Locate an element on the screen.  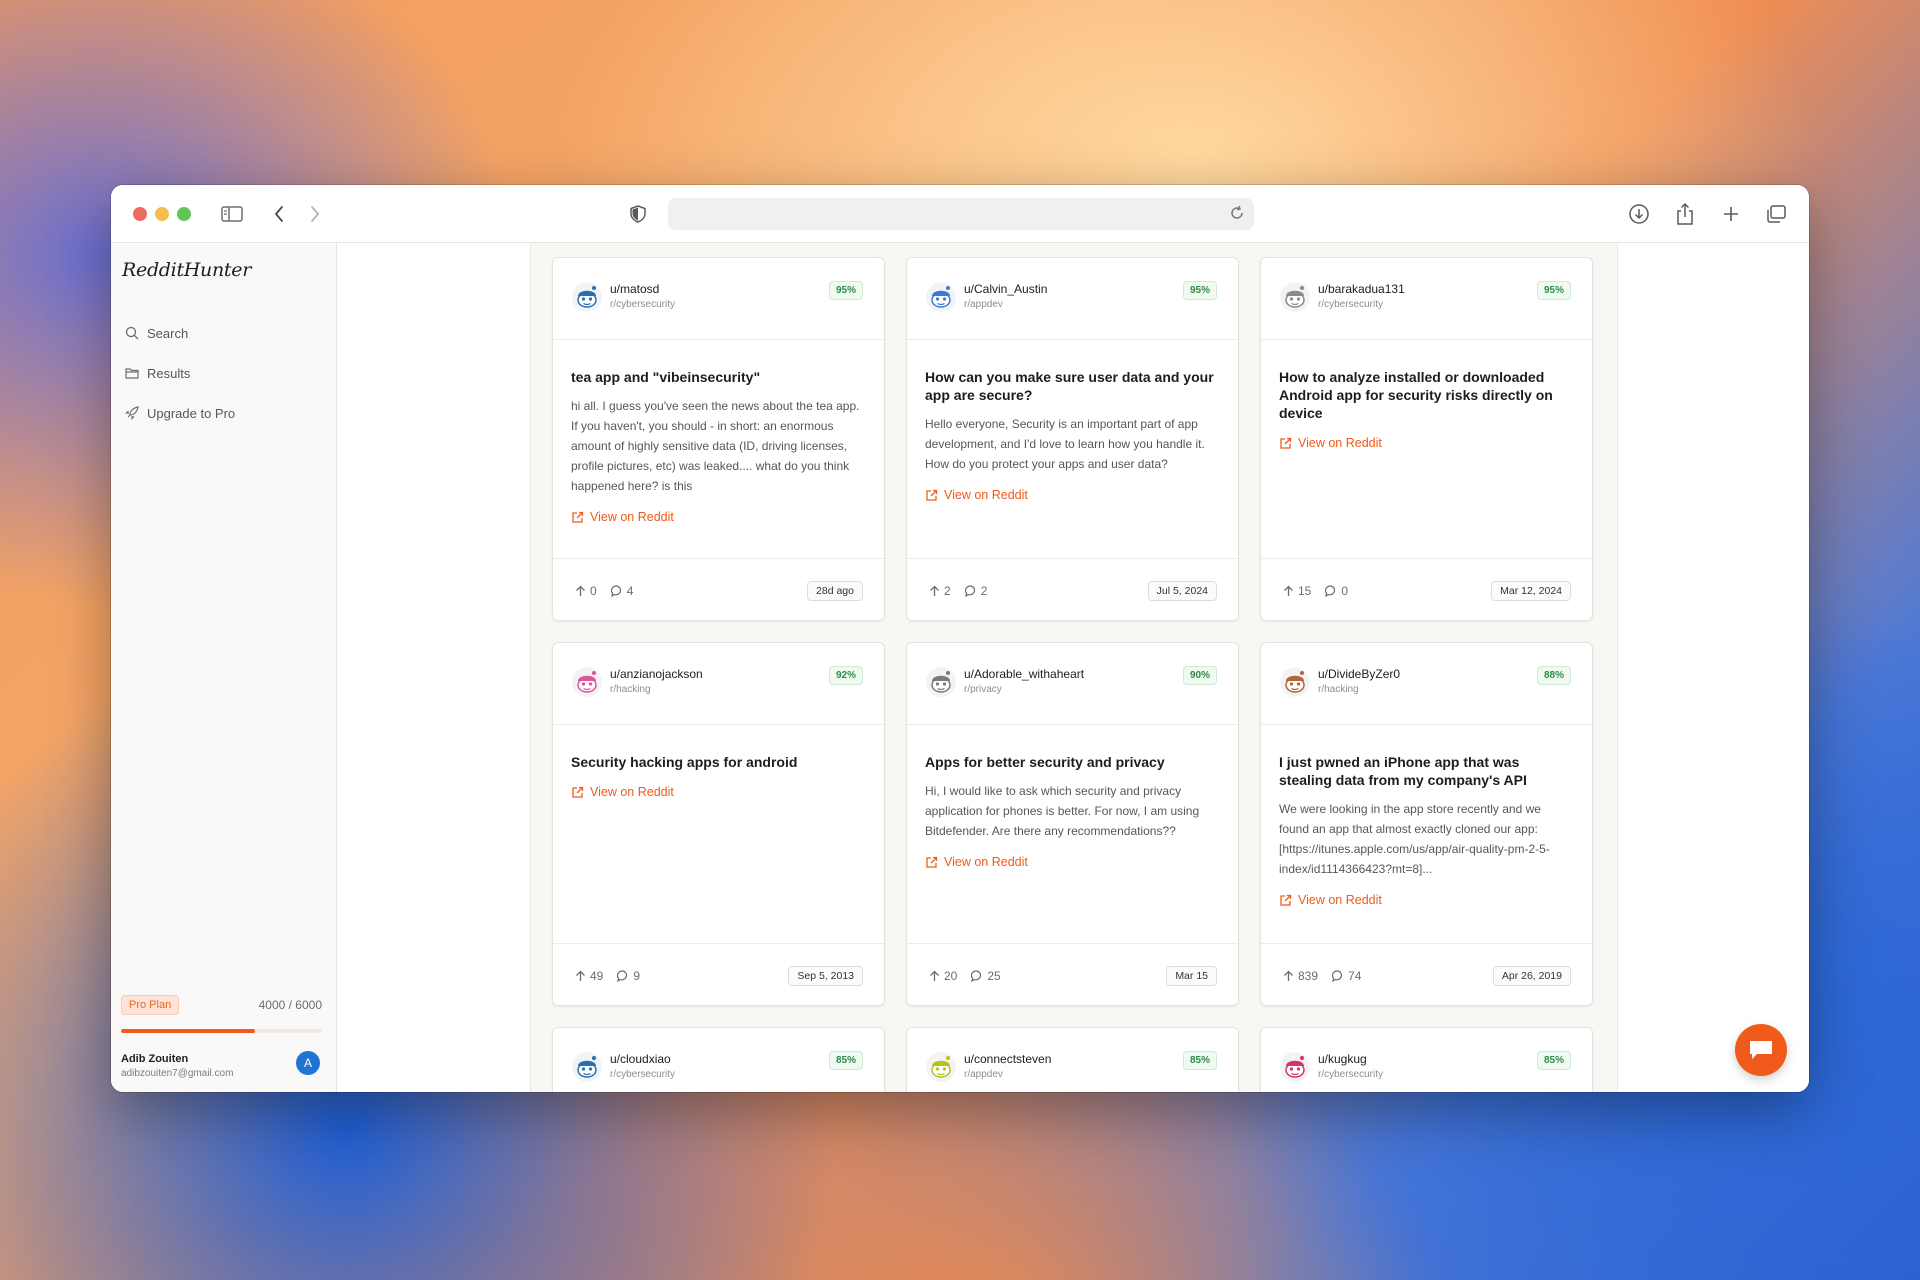
back-arrow-icon is located at coordinates (279, 214).